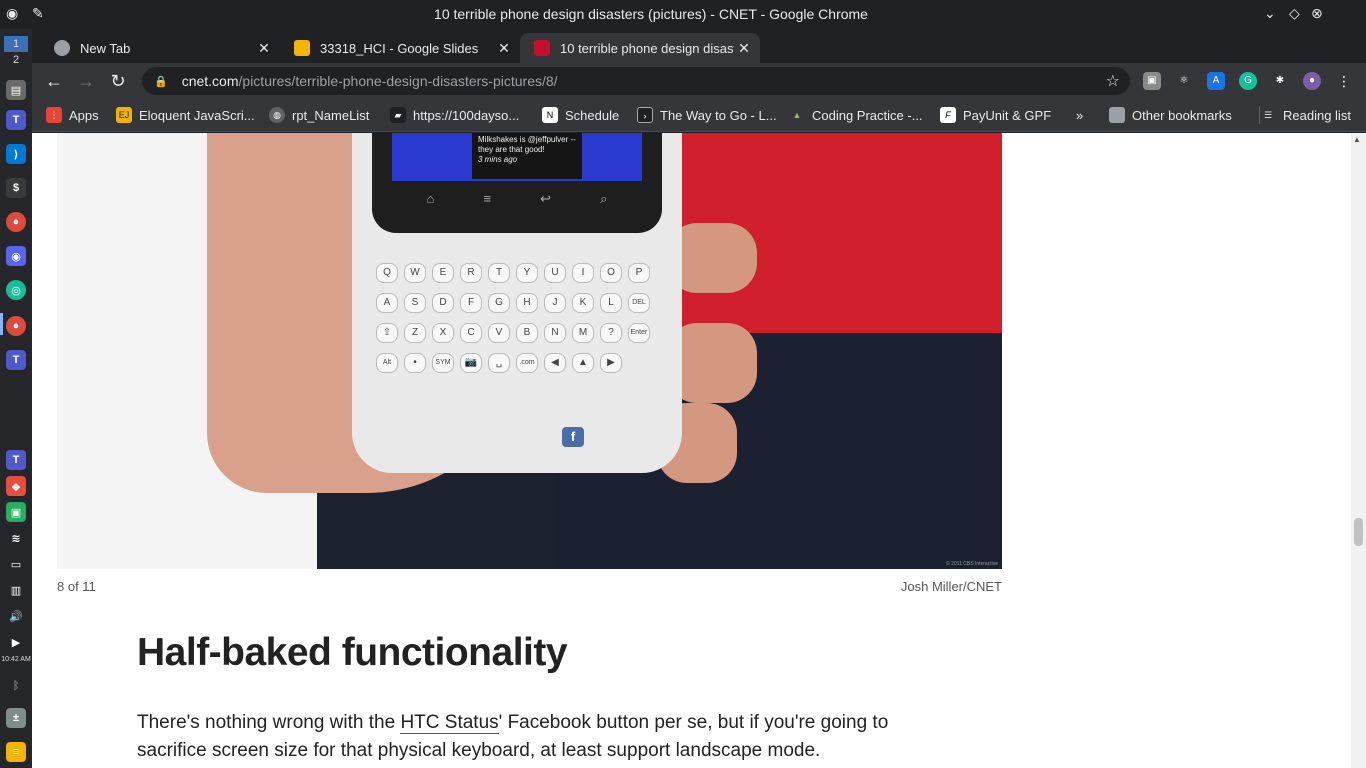  I want to click on terminal-icon: ›, so click(645, 115).